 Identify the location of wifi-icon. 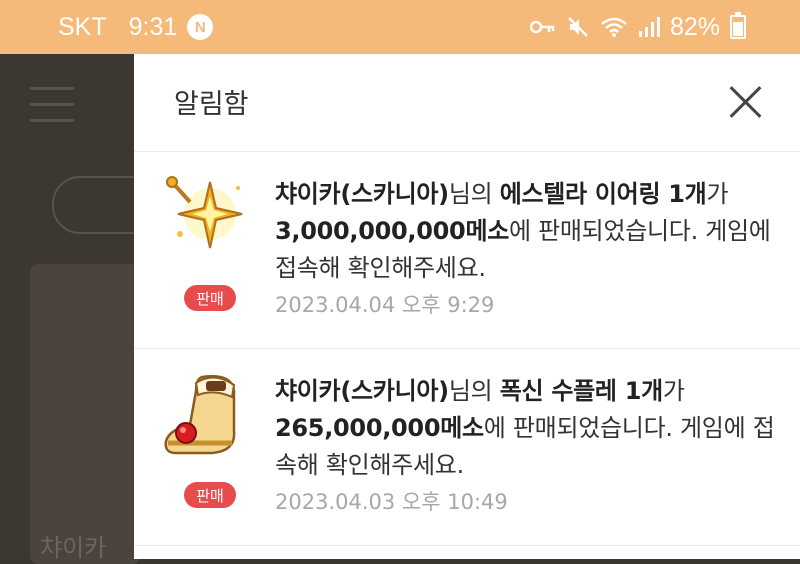
(614, 27).